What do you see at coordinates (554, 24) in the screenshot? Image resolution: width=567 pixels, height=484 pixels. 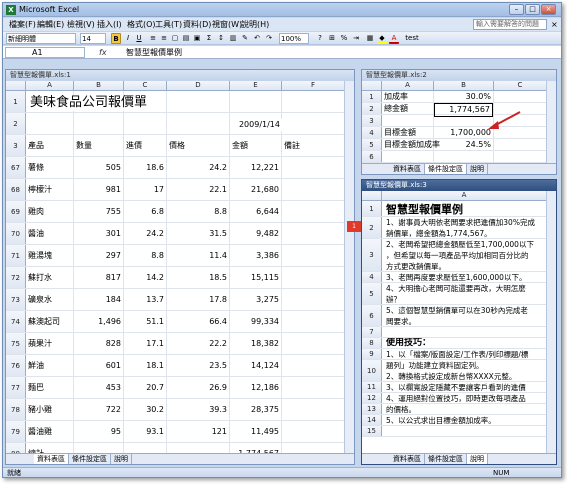 I see `doc-close-icon: ×` at bounding box center [554, 24].